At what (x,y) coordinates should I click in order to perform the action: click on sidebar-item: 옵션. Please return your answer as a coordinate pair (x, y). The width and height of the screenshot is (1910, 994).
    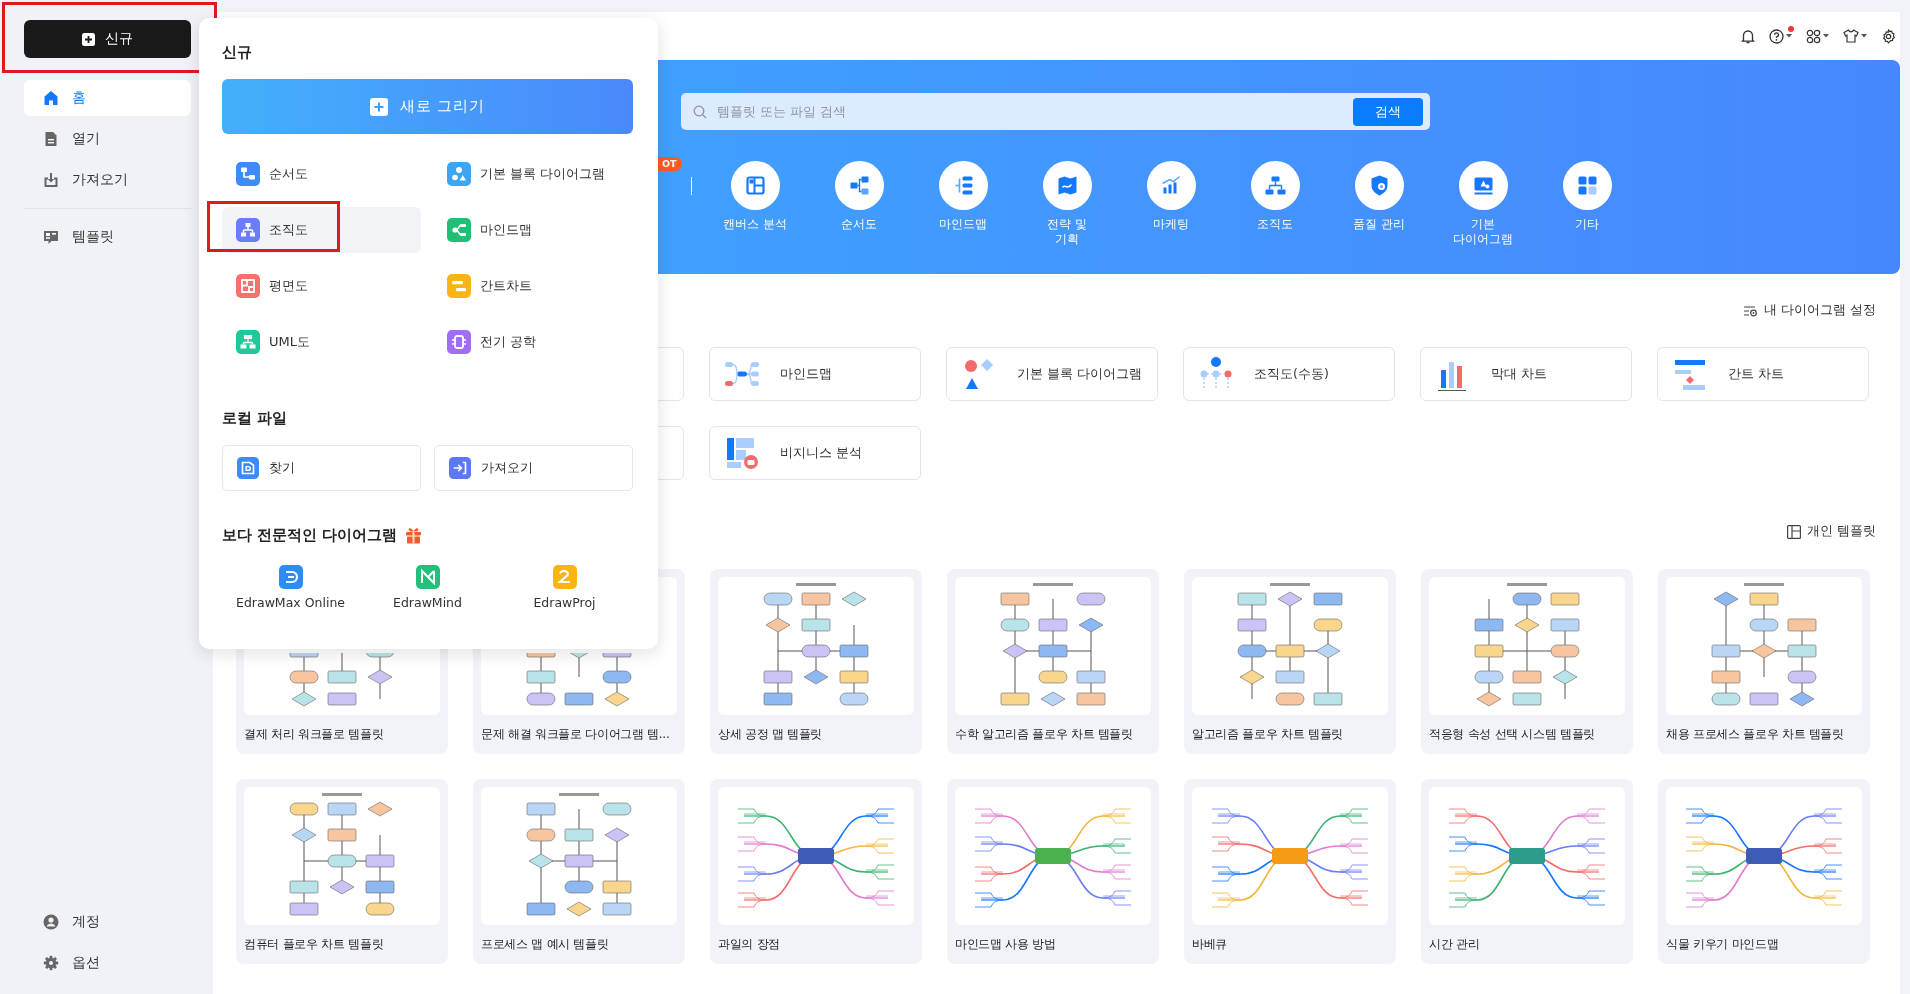
    Looking at the image, I should click on (107, 963).